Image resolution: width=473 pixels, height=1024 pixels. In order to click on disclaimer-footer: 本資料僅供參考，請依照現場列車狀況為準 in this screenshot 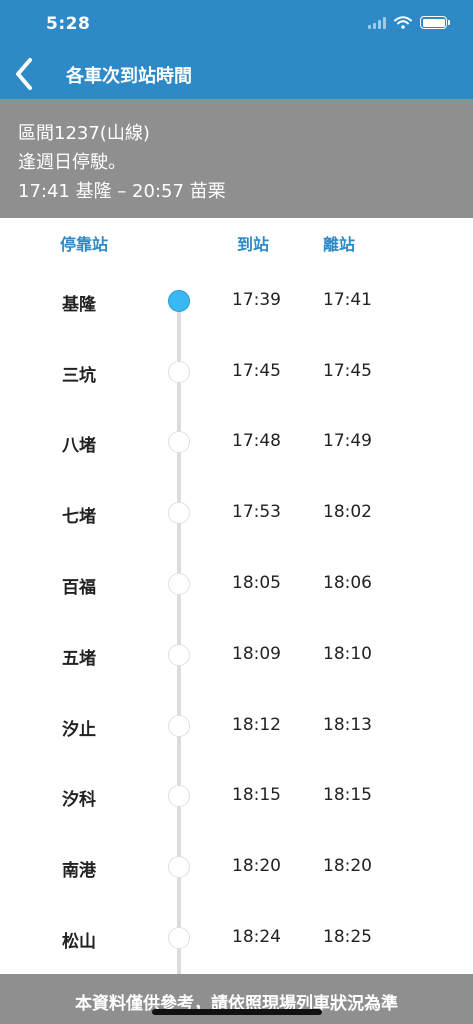, I will do `click(236, 999)`.